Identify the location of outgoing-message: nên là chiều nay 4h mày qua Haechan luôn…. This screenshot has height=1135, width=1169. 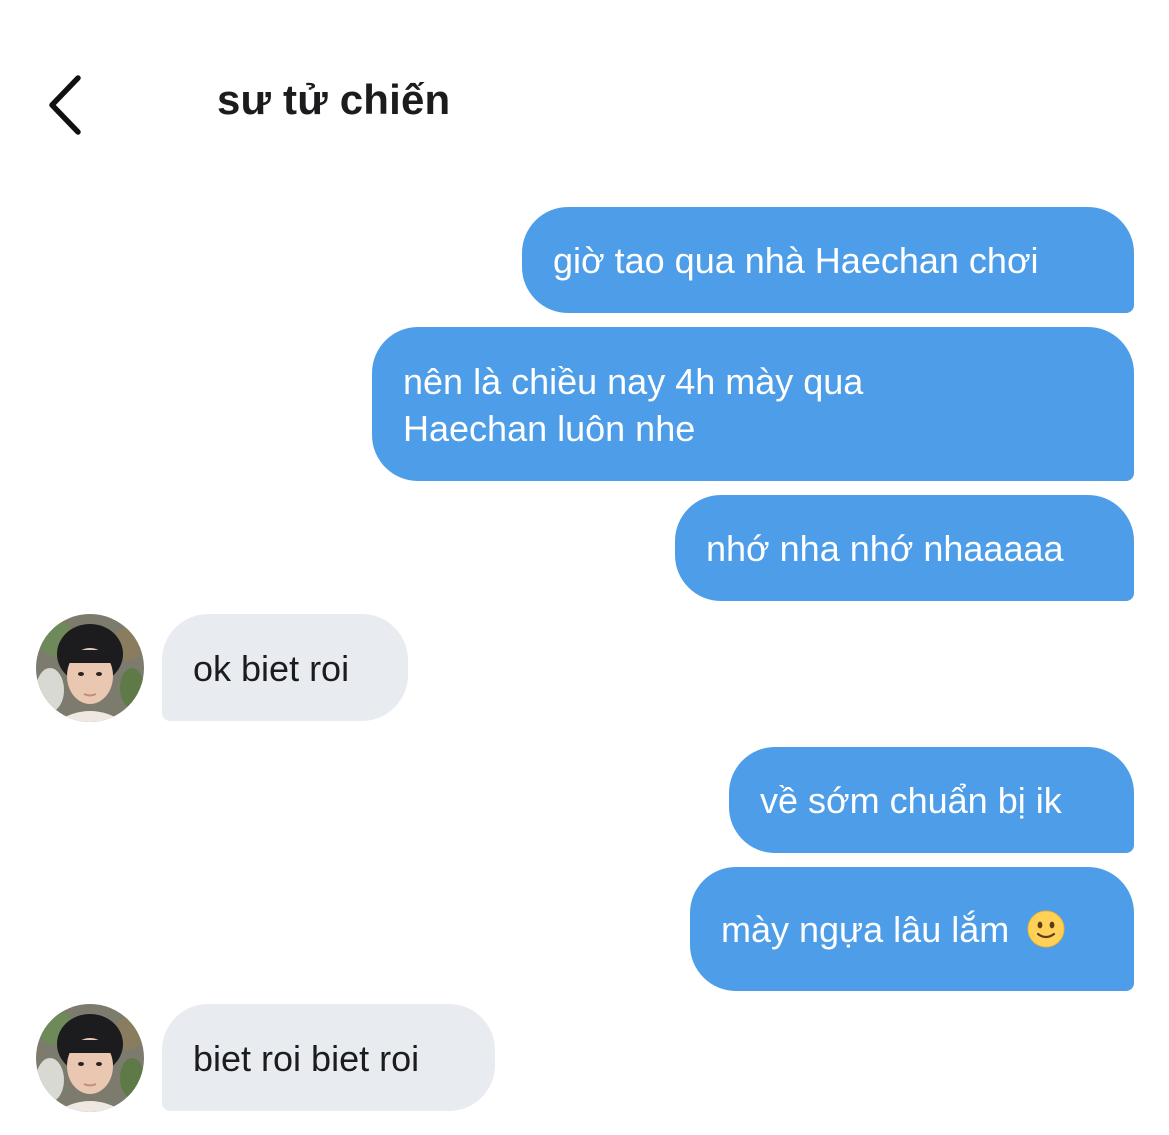
(753, 404).